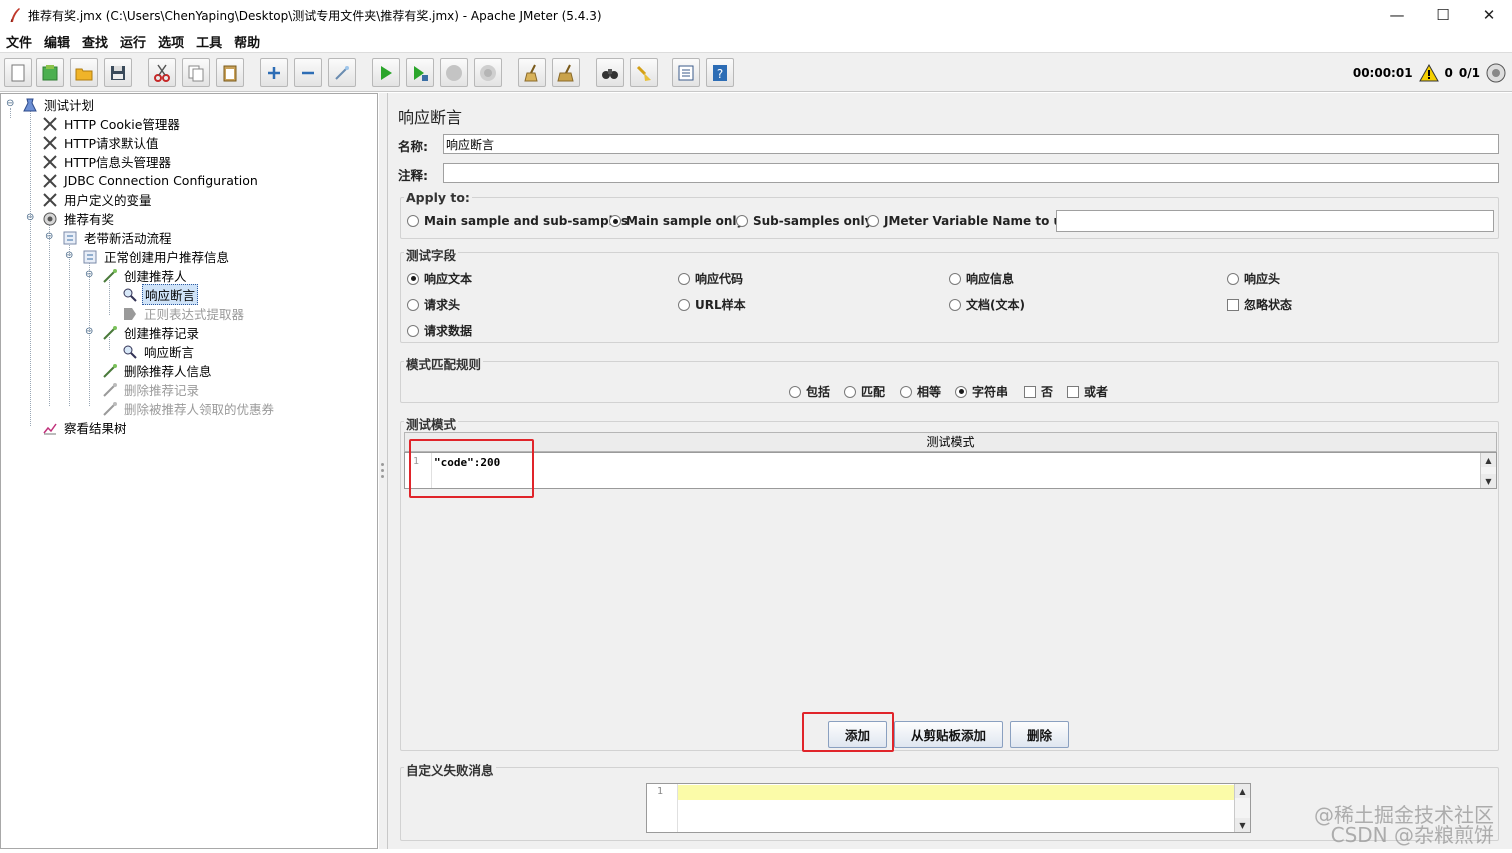 This screenshot has width=1512, height=853. What do you see at coordinates (157, 370) in the screenshot?
I see `tree-item-delete-referrer: 删除推荐人信息` at bounding box center [157, 370].